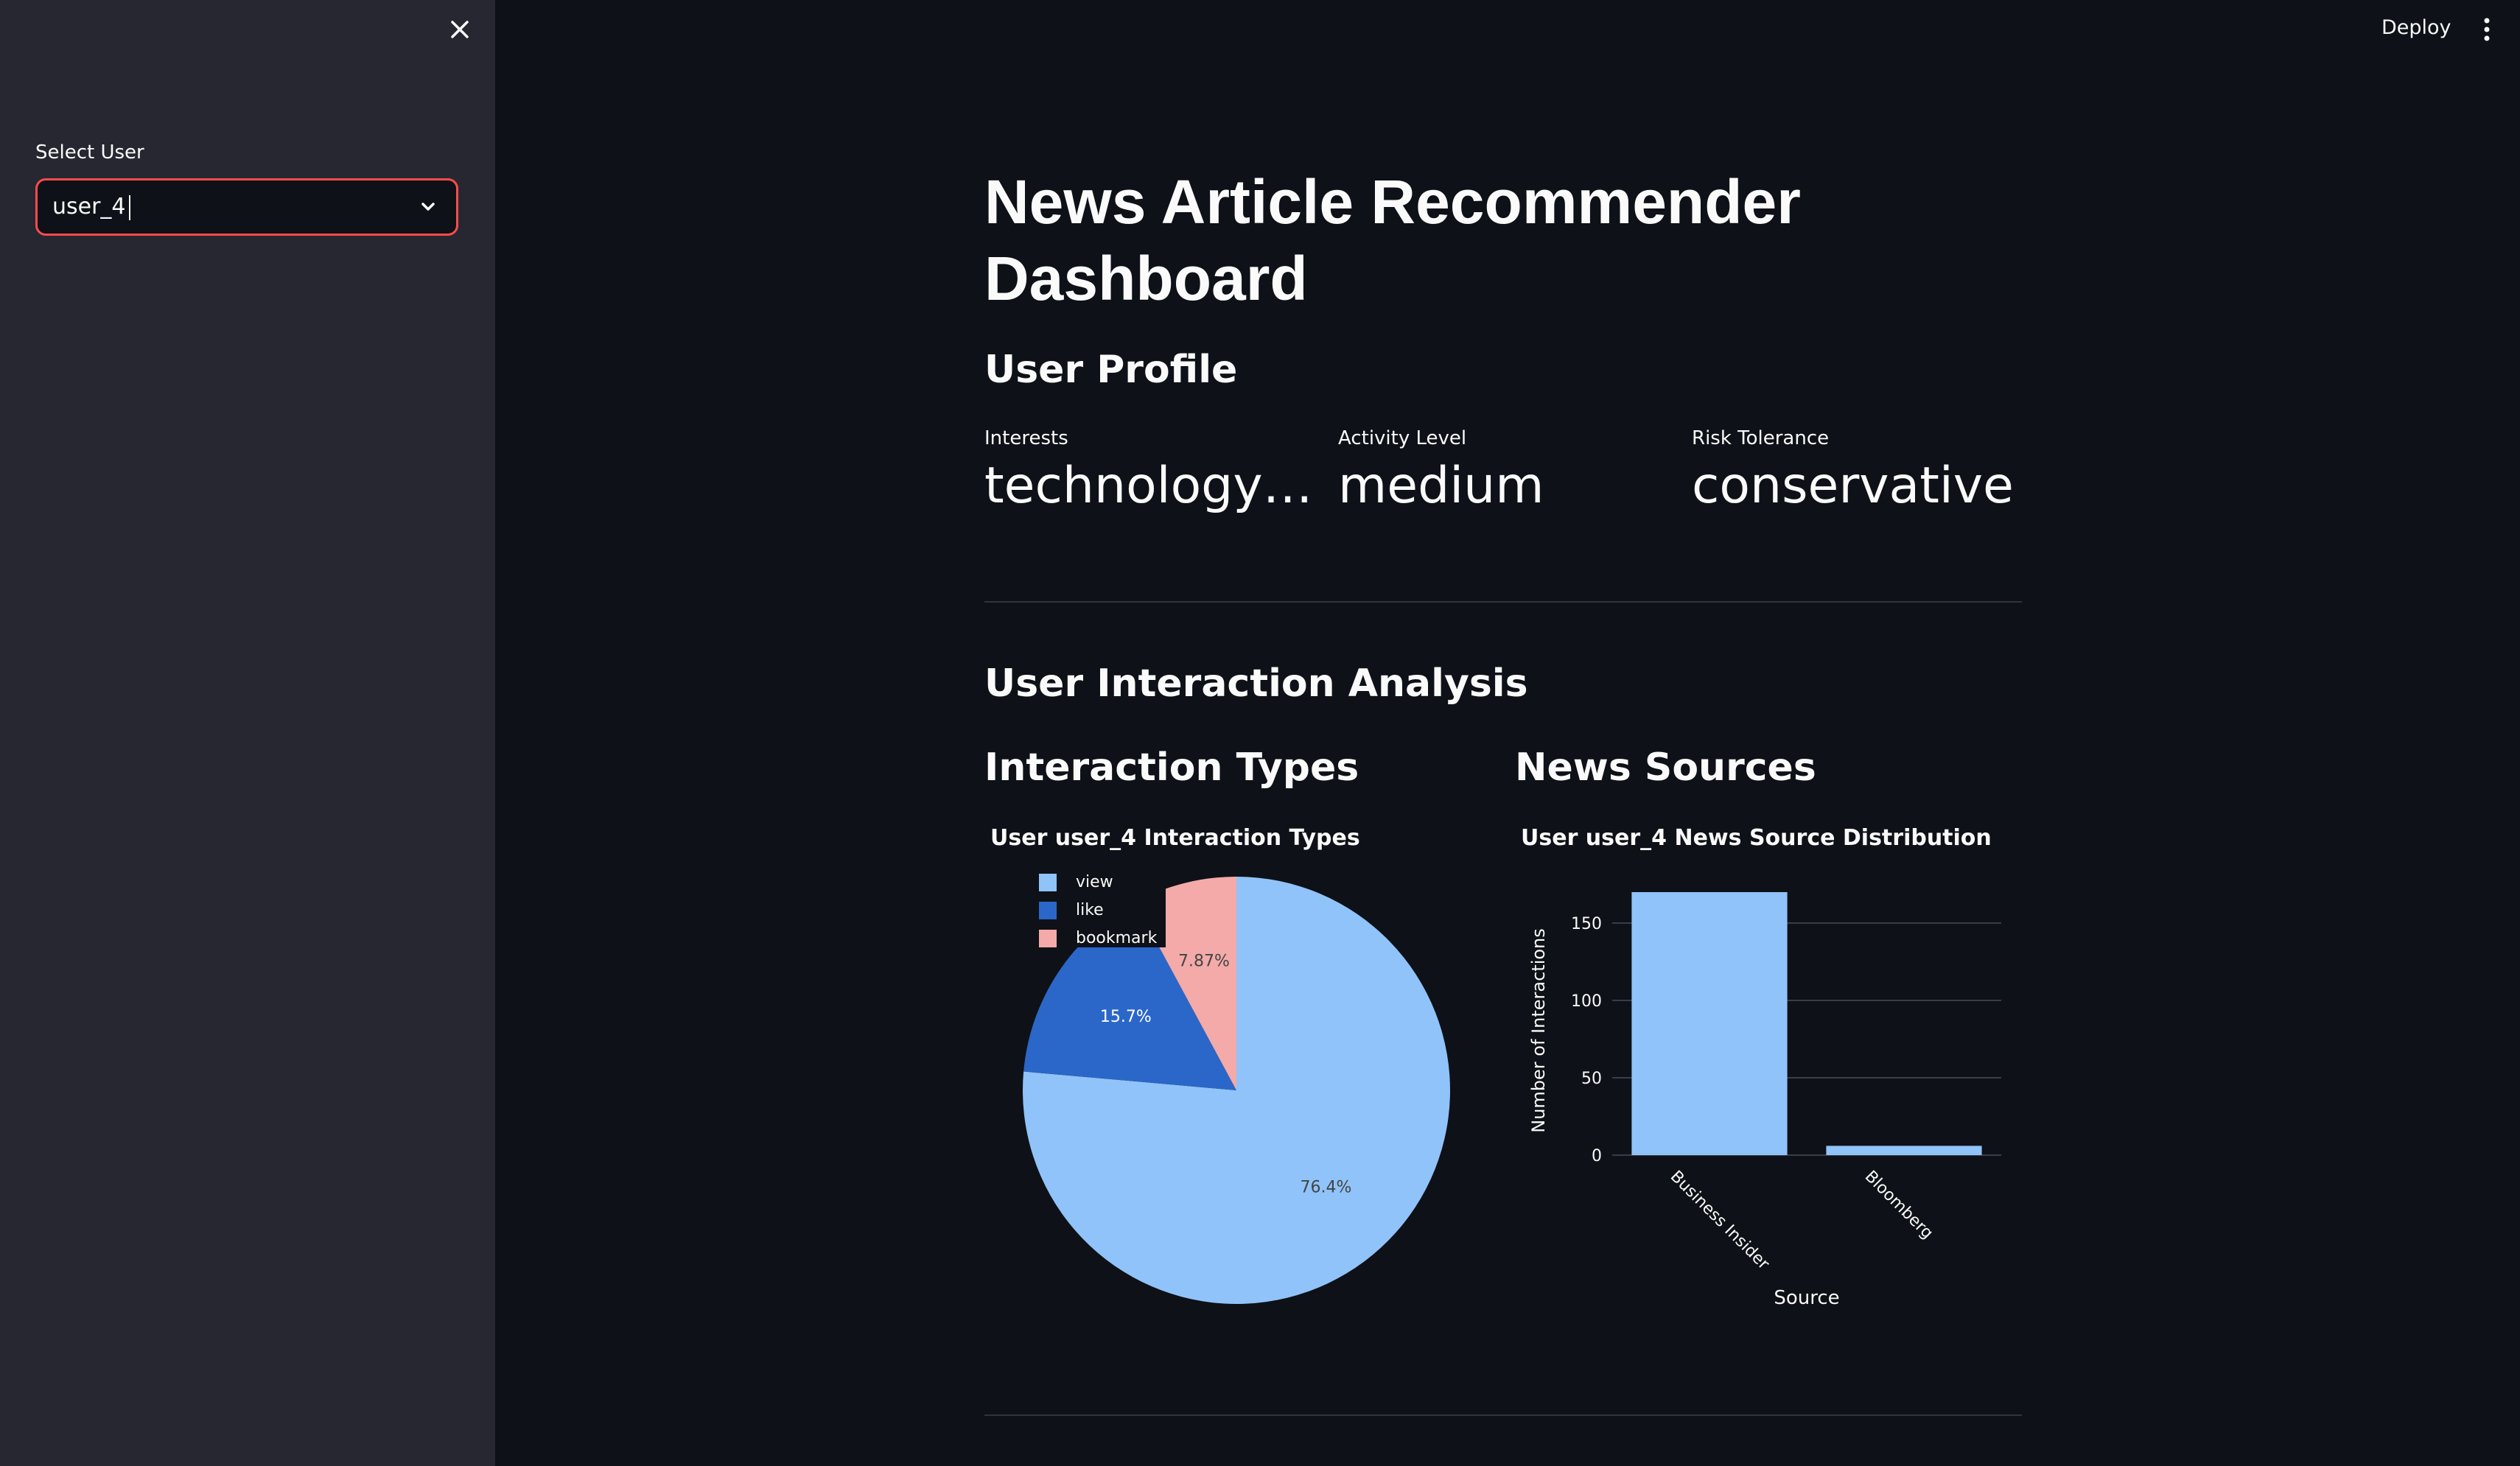 The height and width of the screenshot is (1466, 2520). What do you see at coordinates (1204, 962) in the screenshot?
I see `pie-slice-label: 7.87%` at bounding box center [1204, 962].